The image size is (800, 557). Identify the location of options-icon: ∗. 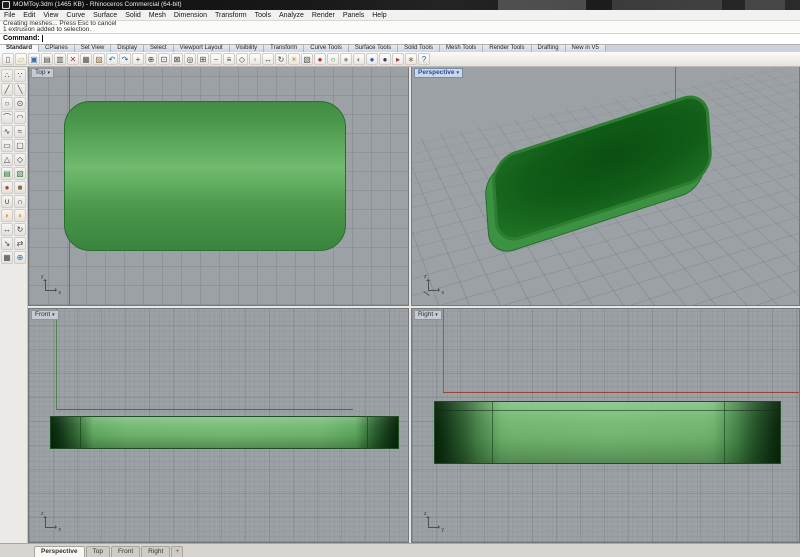
(411, 59).